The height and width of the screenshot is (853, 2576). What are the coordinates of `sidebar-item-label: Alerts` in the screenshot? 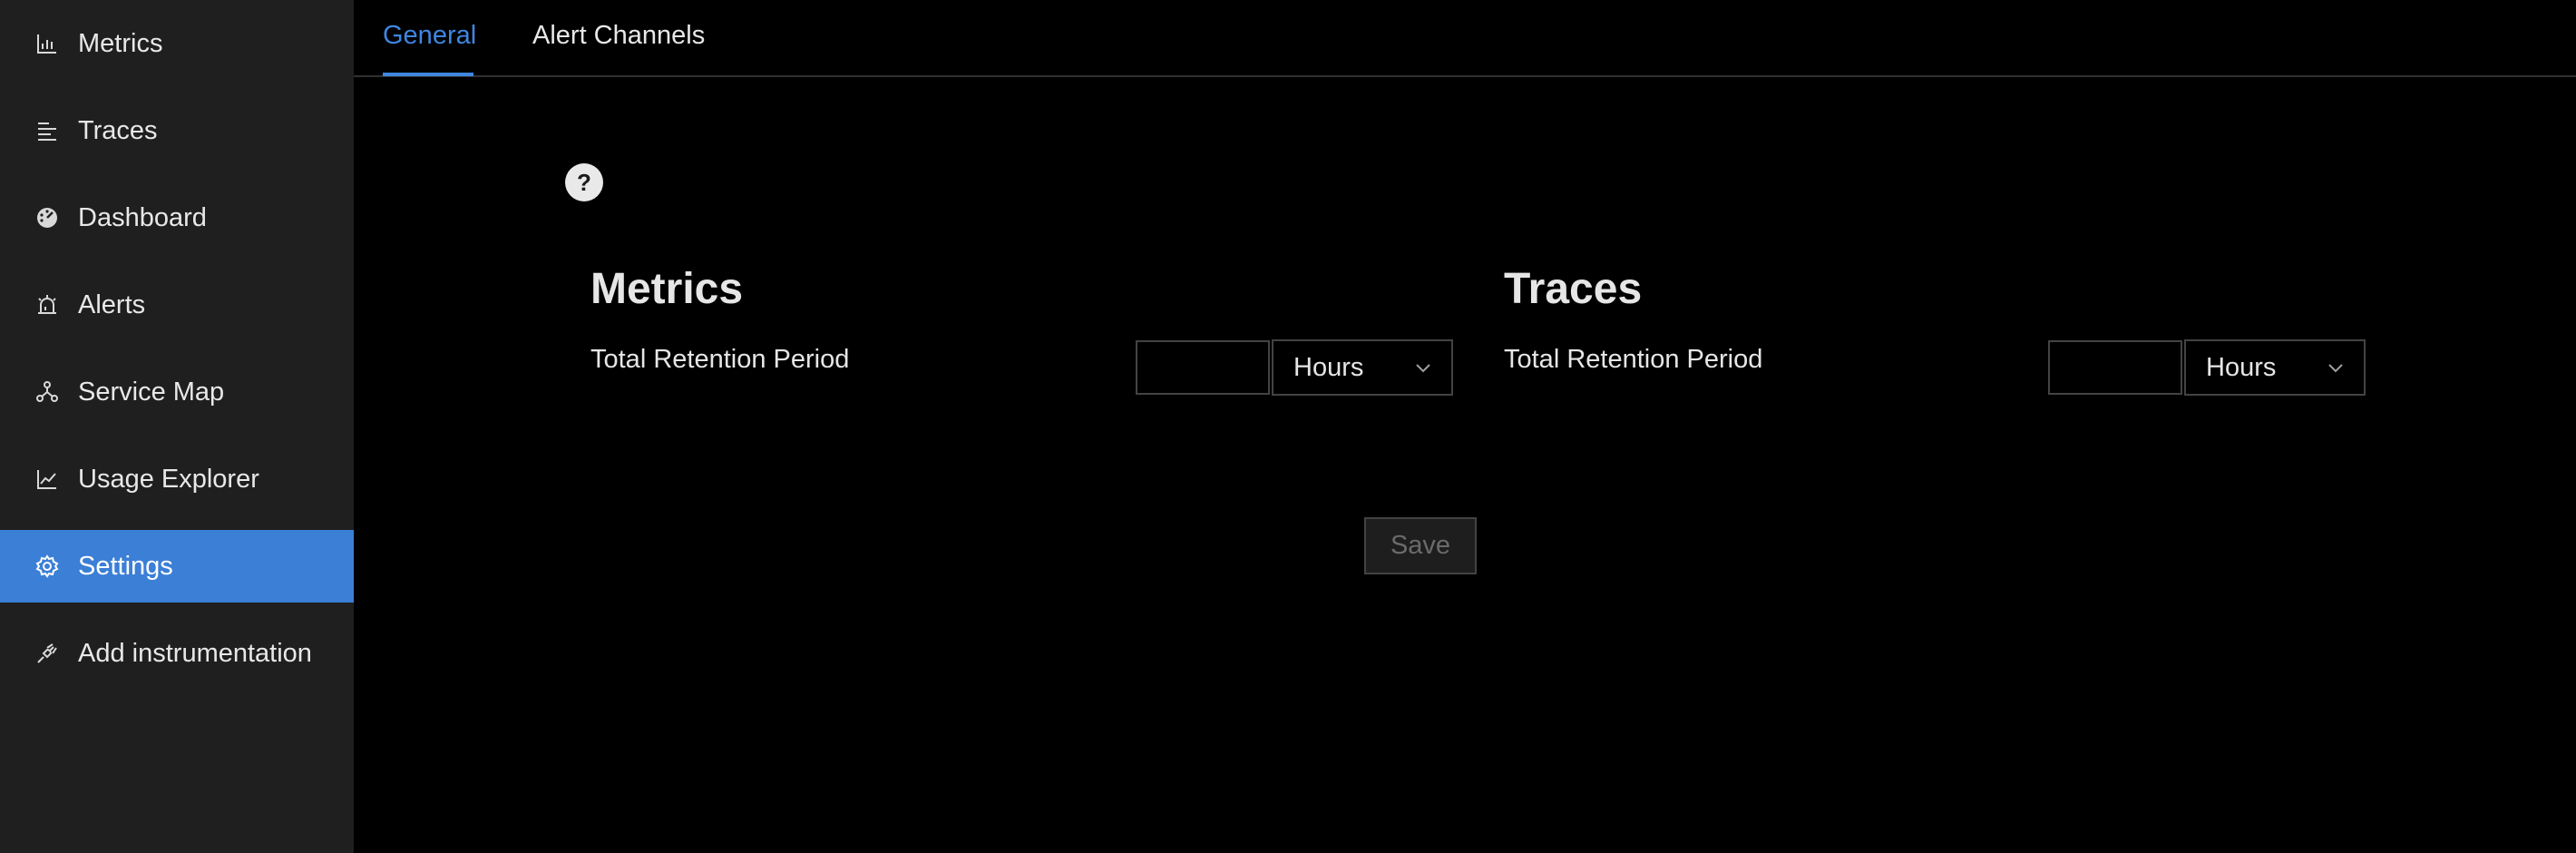 It's located at (112, 304).